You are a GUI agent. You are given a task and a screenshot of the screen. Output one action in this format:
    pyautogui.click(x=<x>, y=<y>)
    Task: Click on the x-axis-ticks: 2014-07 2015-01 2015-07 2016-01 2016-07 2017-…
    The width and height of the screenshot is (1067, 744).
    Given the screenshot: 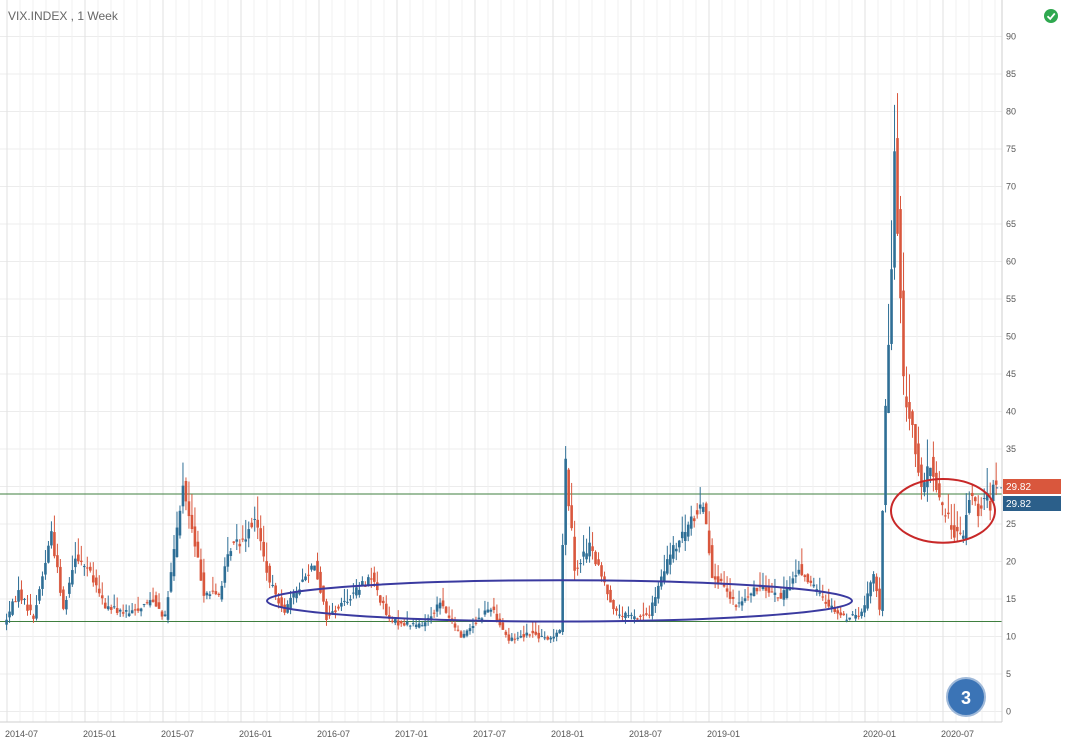 What is the action you would take?
    pyautogui.click(x=489, y=734)
    